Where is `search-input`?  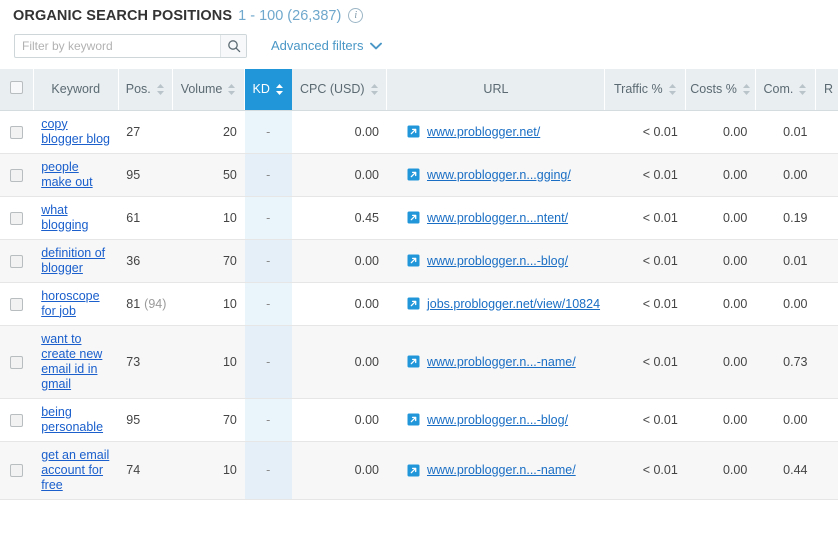
search-input is located at coordinates (117, 45).